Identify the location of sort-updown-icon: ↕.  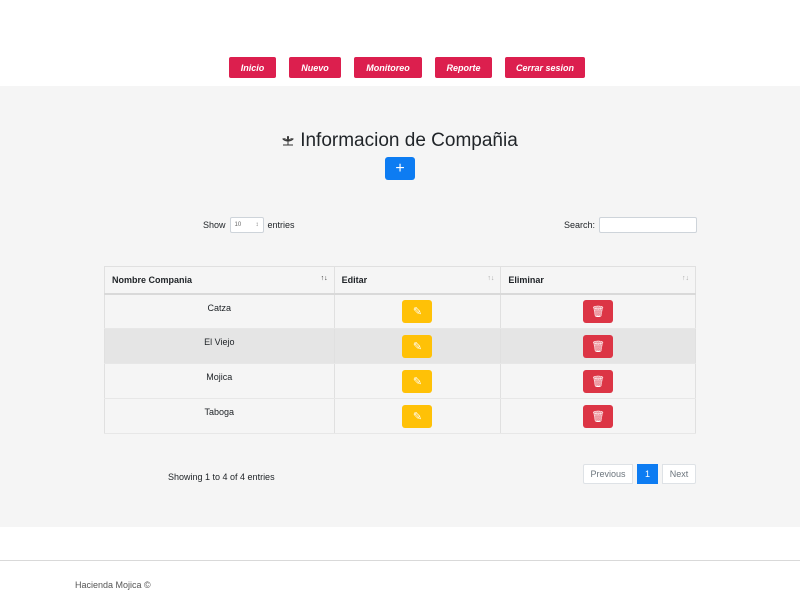
(257, 225).